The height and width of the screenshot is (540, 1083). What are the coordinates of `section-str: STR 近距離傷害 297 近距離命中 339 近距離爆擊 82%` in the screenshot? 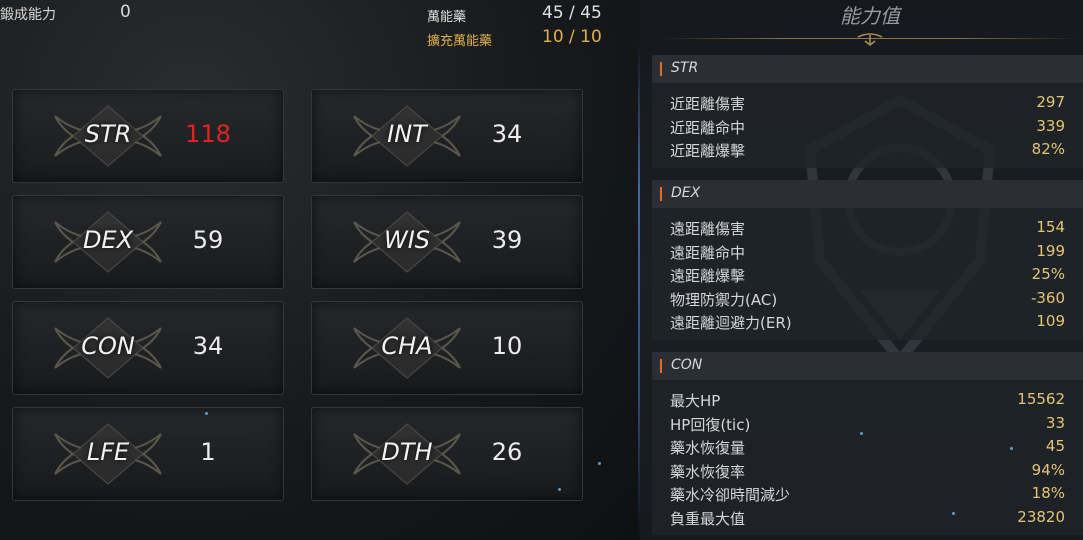 It's located at (867, 111).